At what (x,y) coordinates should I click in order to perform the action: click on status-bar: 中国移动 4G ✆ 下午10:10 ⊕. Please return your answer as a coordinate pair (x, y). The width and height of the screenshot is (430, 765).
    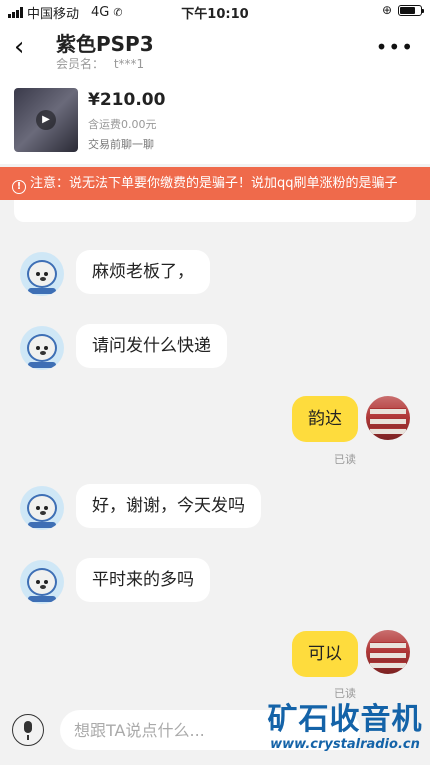
    Looking at the image, I should click on (215, 11).